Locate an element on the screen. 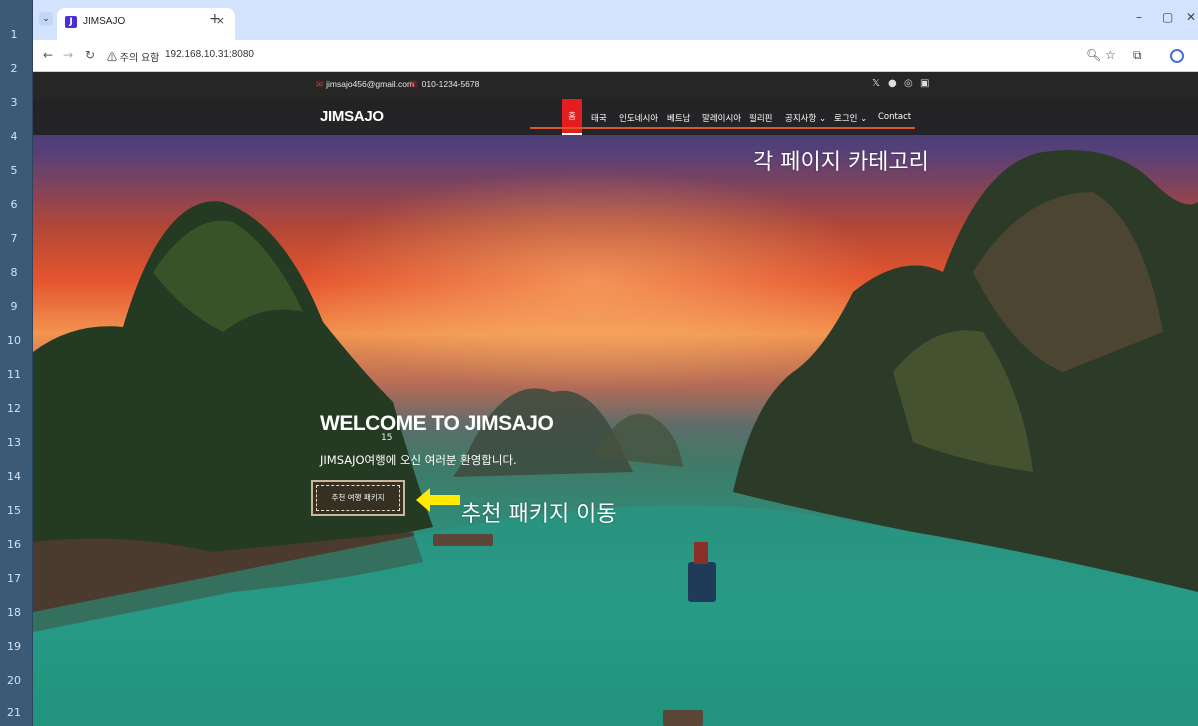  instagram-icon: ◎ is located at coordinates (908, 83).